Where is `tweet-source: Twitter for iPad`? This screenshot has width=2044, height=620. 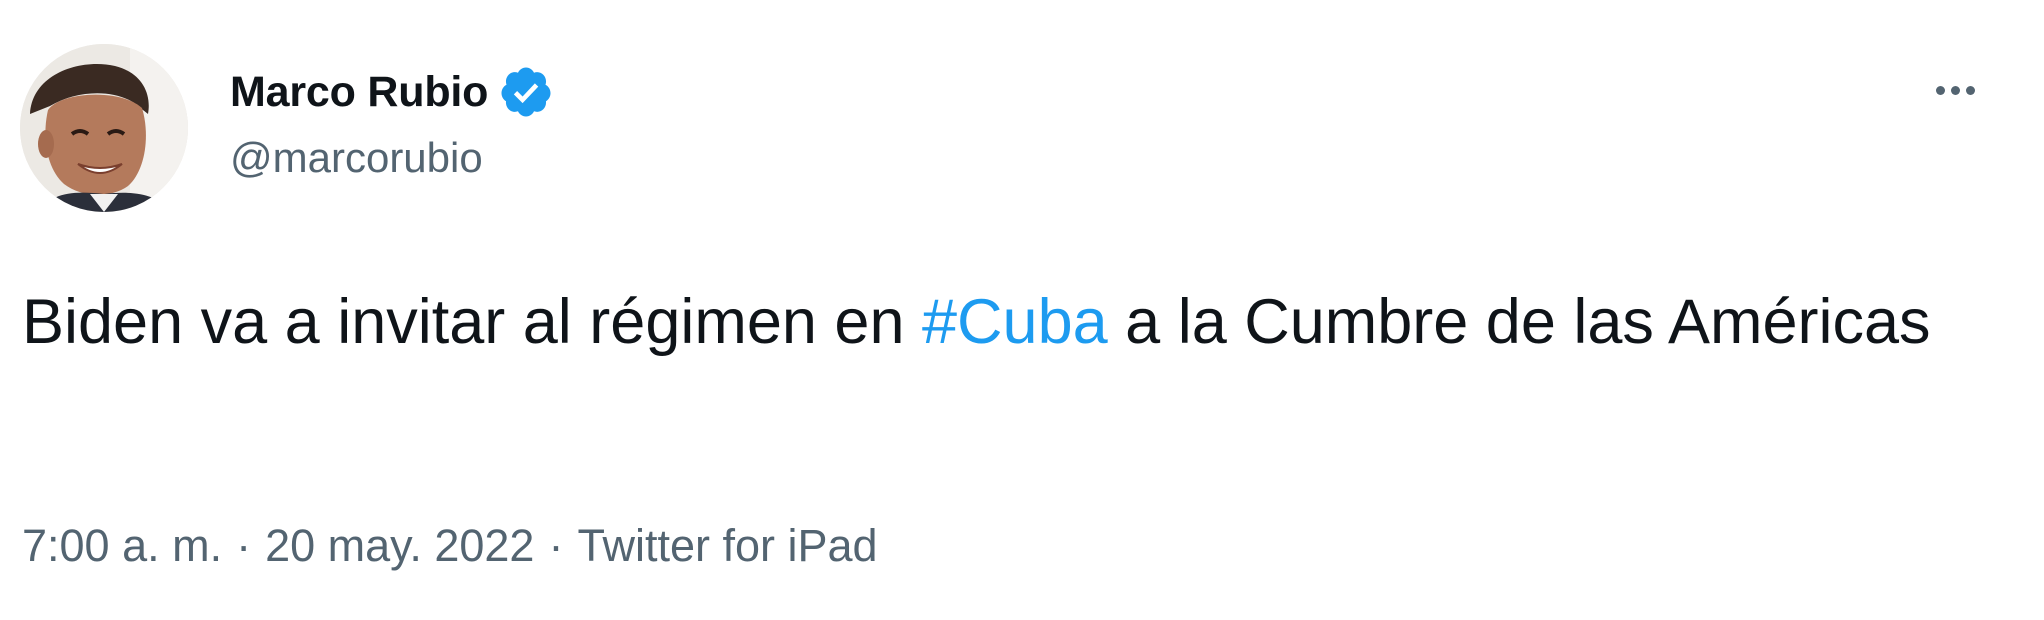
tweet-source: Twitter for iPad is located at coordinates (727, 546).